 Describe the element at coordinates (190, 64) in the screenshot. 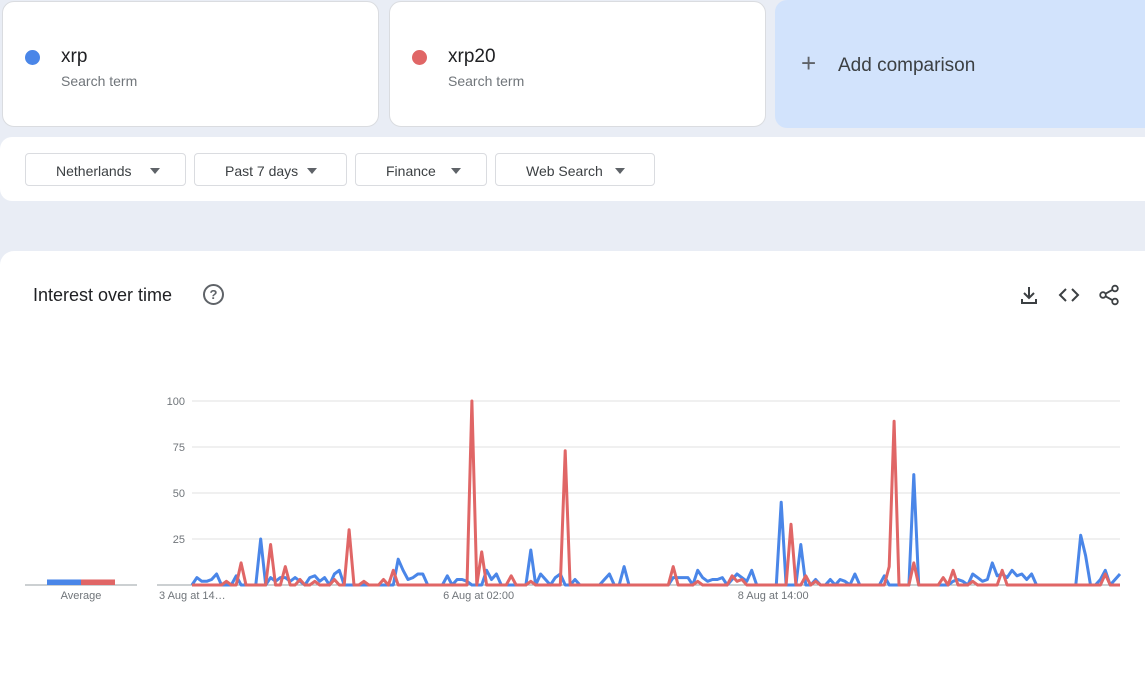

I see `term-card-xrp: xrp Search term` at that location.